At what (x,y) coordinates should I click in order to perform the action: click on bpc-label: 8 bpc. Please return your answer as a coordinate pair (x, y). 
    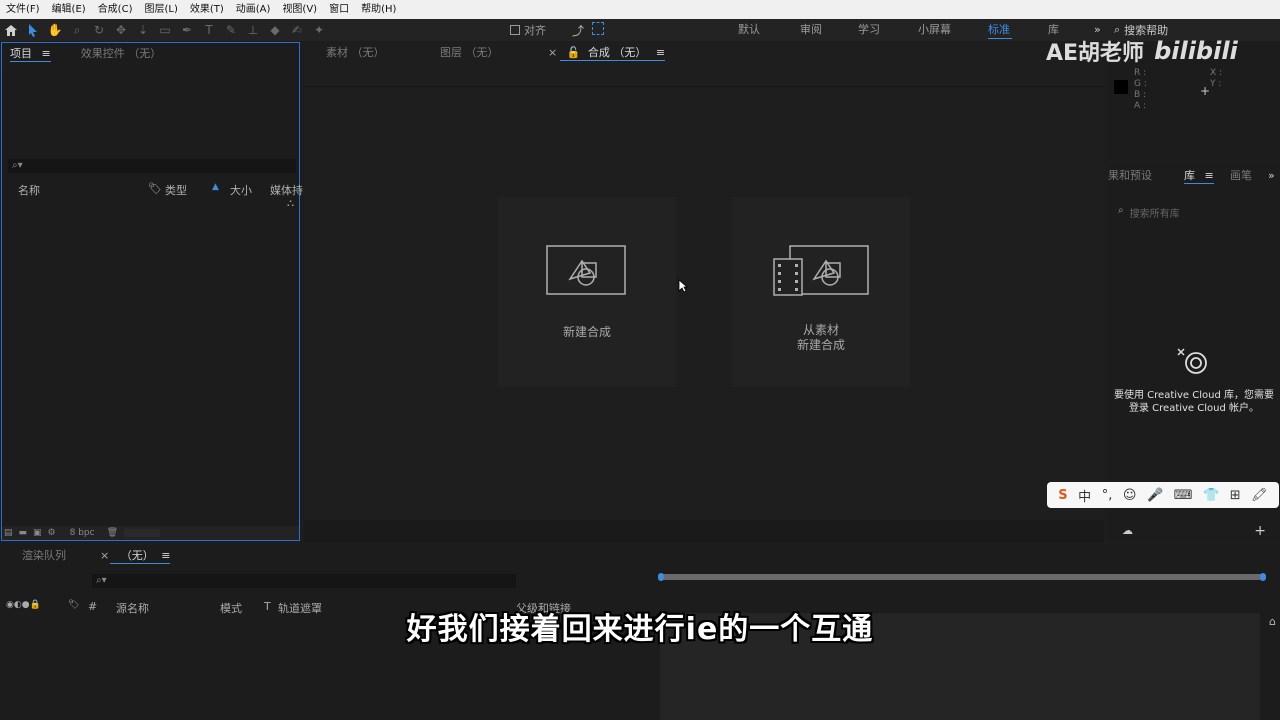
    Looking at the image, I should click on (82, 533).